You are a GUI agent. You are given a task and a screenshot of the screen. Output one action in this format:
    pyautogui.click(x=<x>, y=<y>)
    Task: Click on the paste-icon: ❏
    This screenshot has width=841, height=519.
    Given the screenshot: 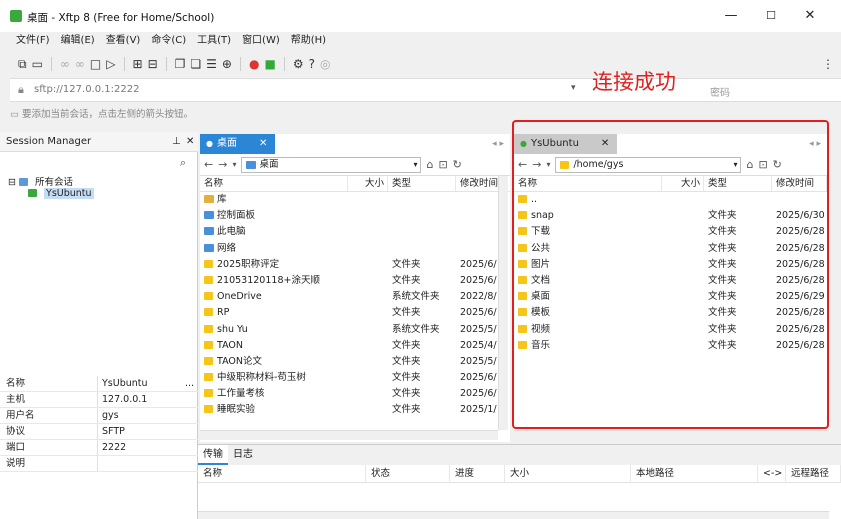 What is the action you would take?
    pyautogui.click(x=195, y=64)
    